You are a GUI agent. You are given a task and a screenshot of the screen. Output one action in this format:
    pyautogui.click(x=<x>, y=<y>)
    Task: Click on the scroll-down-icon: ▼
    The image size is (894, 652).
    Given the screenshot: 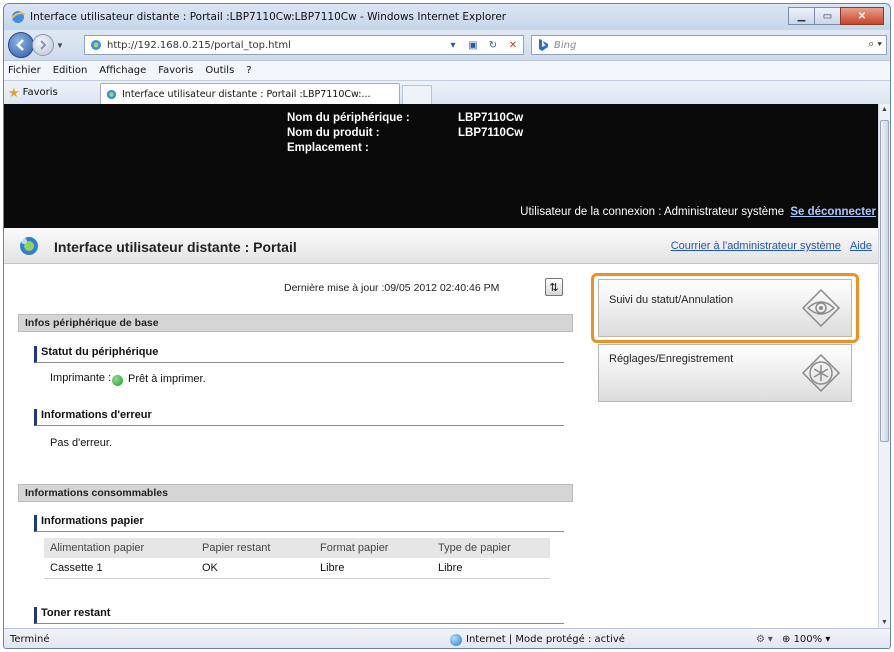 What is the action you would take?
    pyautogui.click(x=884, y=622)
    